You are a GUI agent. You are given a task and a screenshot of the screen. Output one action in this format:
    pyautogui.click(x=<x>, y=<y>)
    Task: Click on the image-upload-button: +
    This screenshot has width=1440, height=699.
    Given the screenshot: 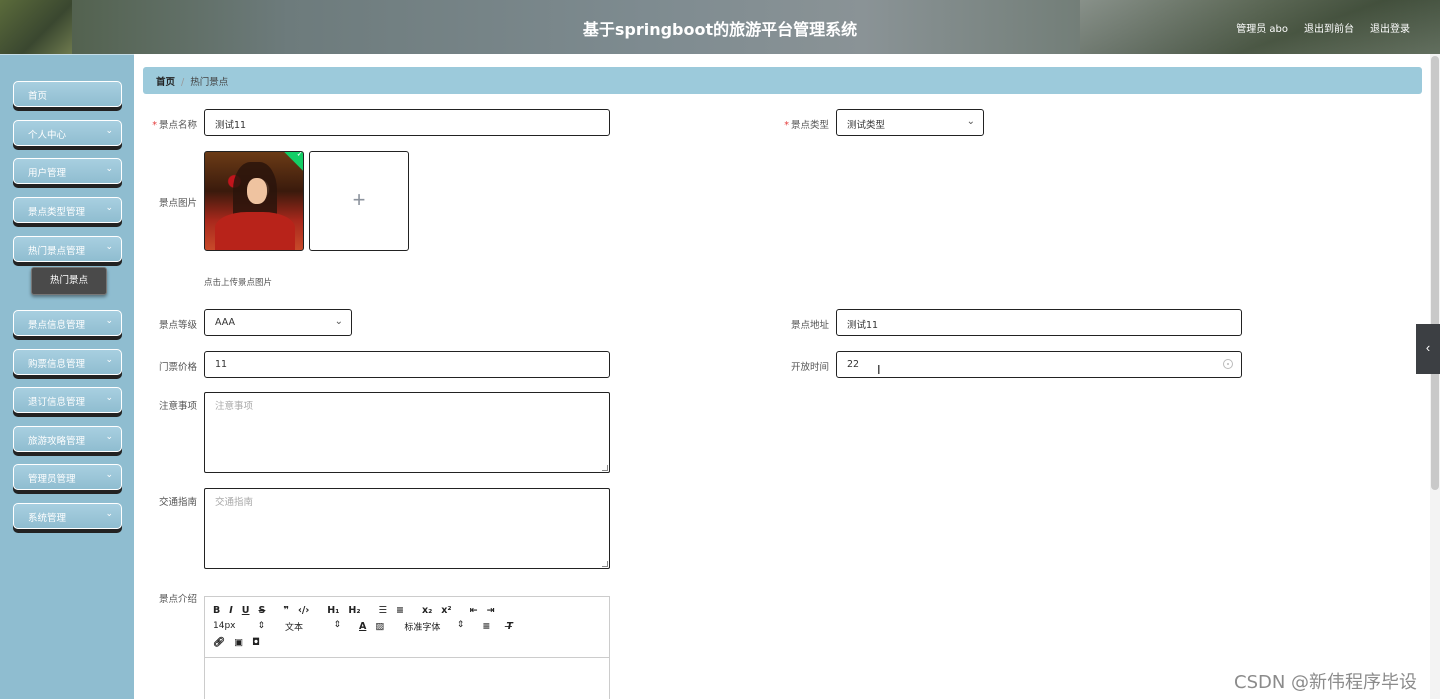 What is the action you would take?
    pyautogui.click(x=359, y=201)
    